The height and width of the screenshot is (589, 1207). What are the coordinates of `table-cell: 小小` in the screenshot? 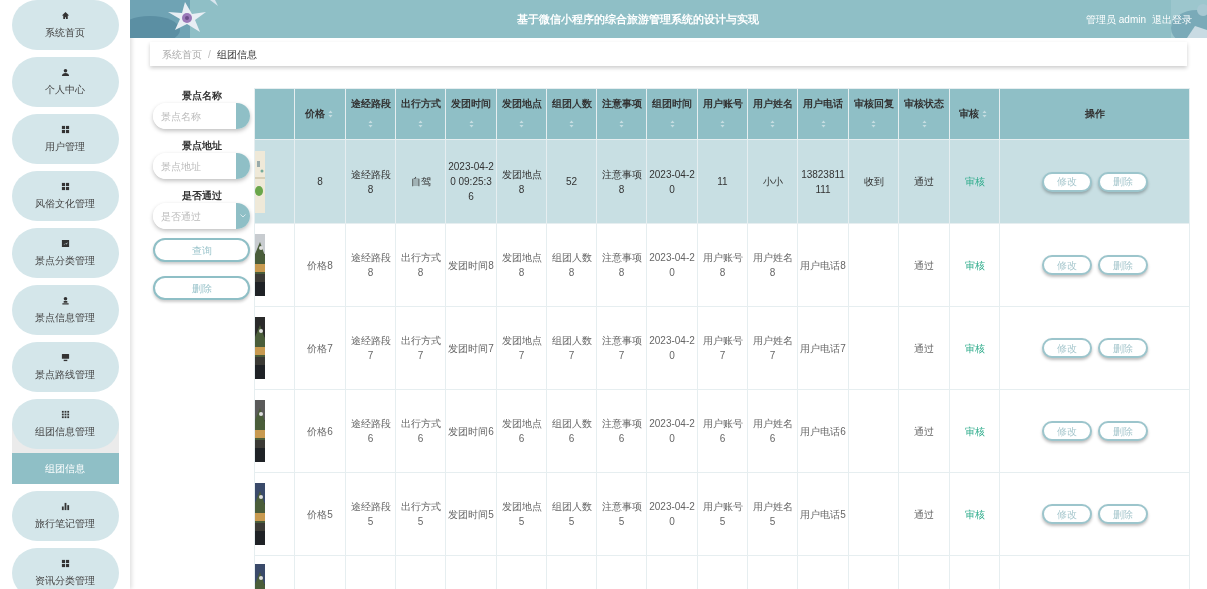 It's located at (772, 181).